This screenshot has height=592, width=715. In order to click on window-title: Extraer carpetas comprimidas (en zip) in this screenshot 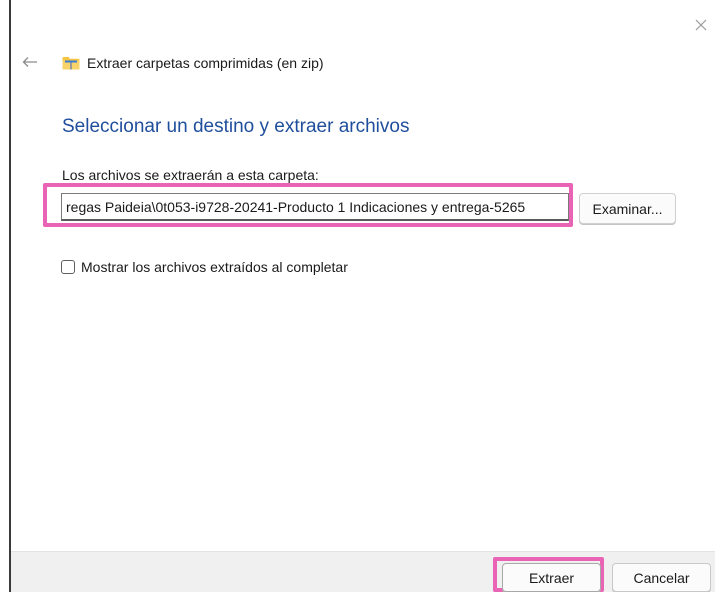, I will do `click(205, 63)`.